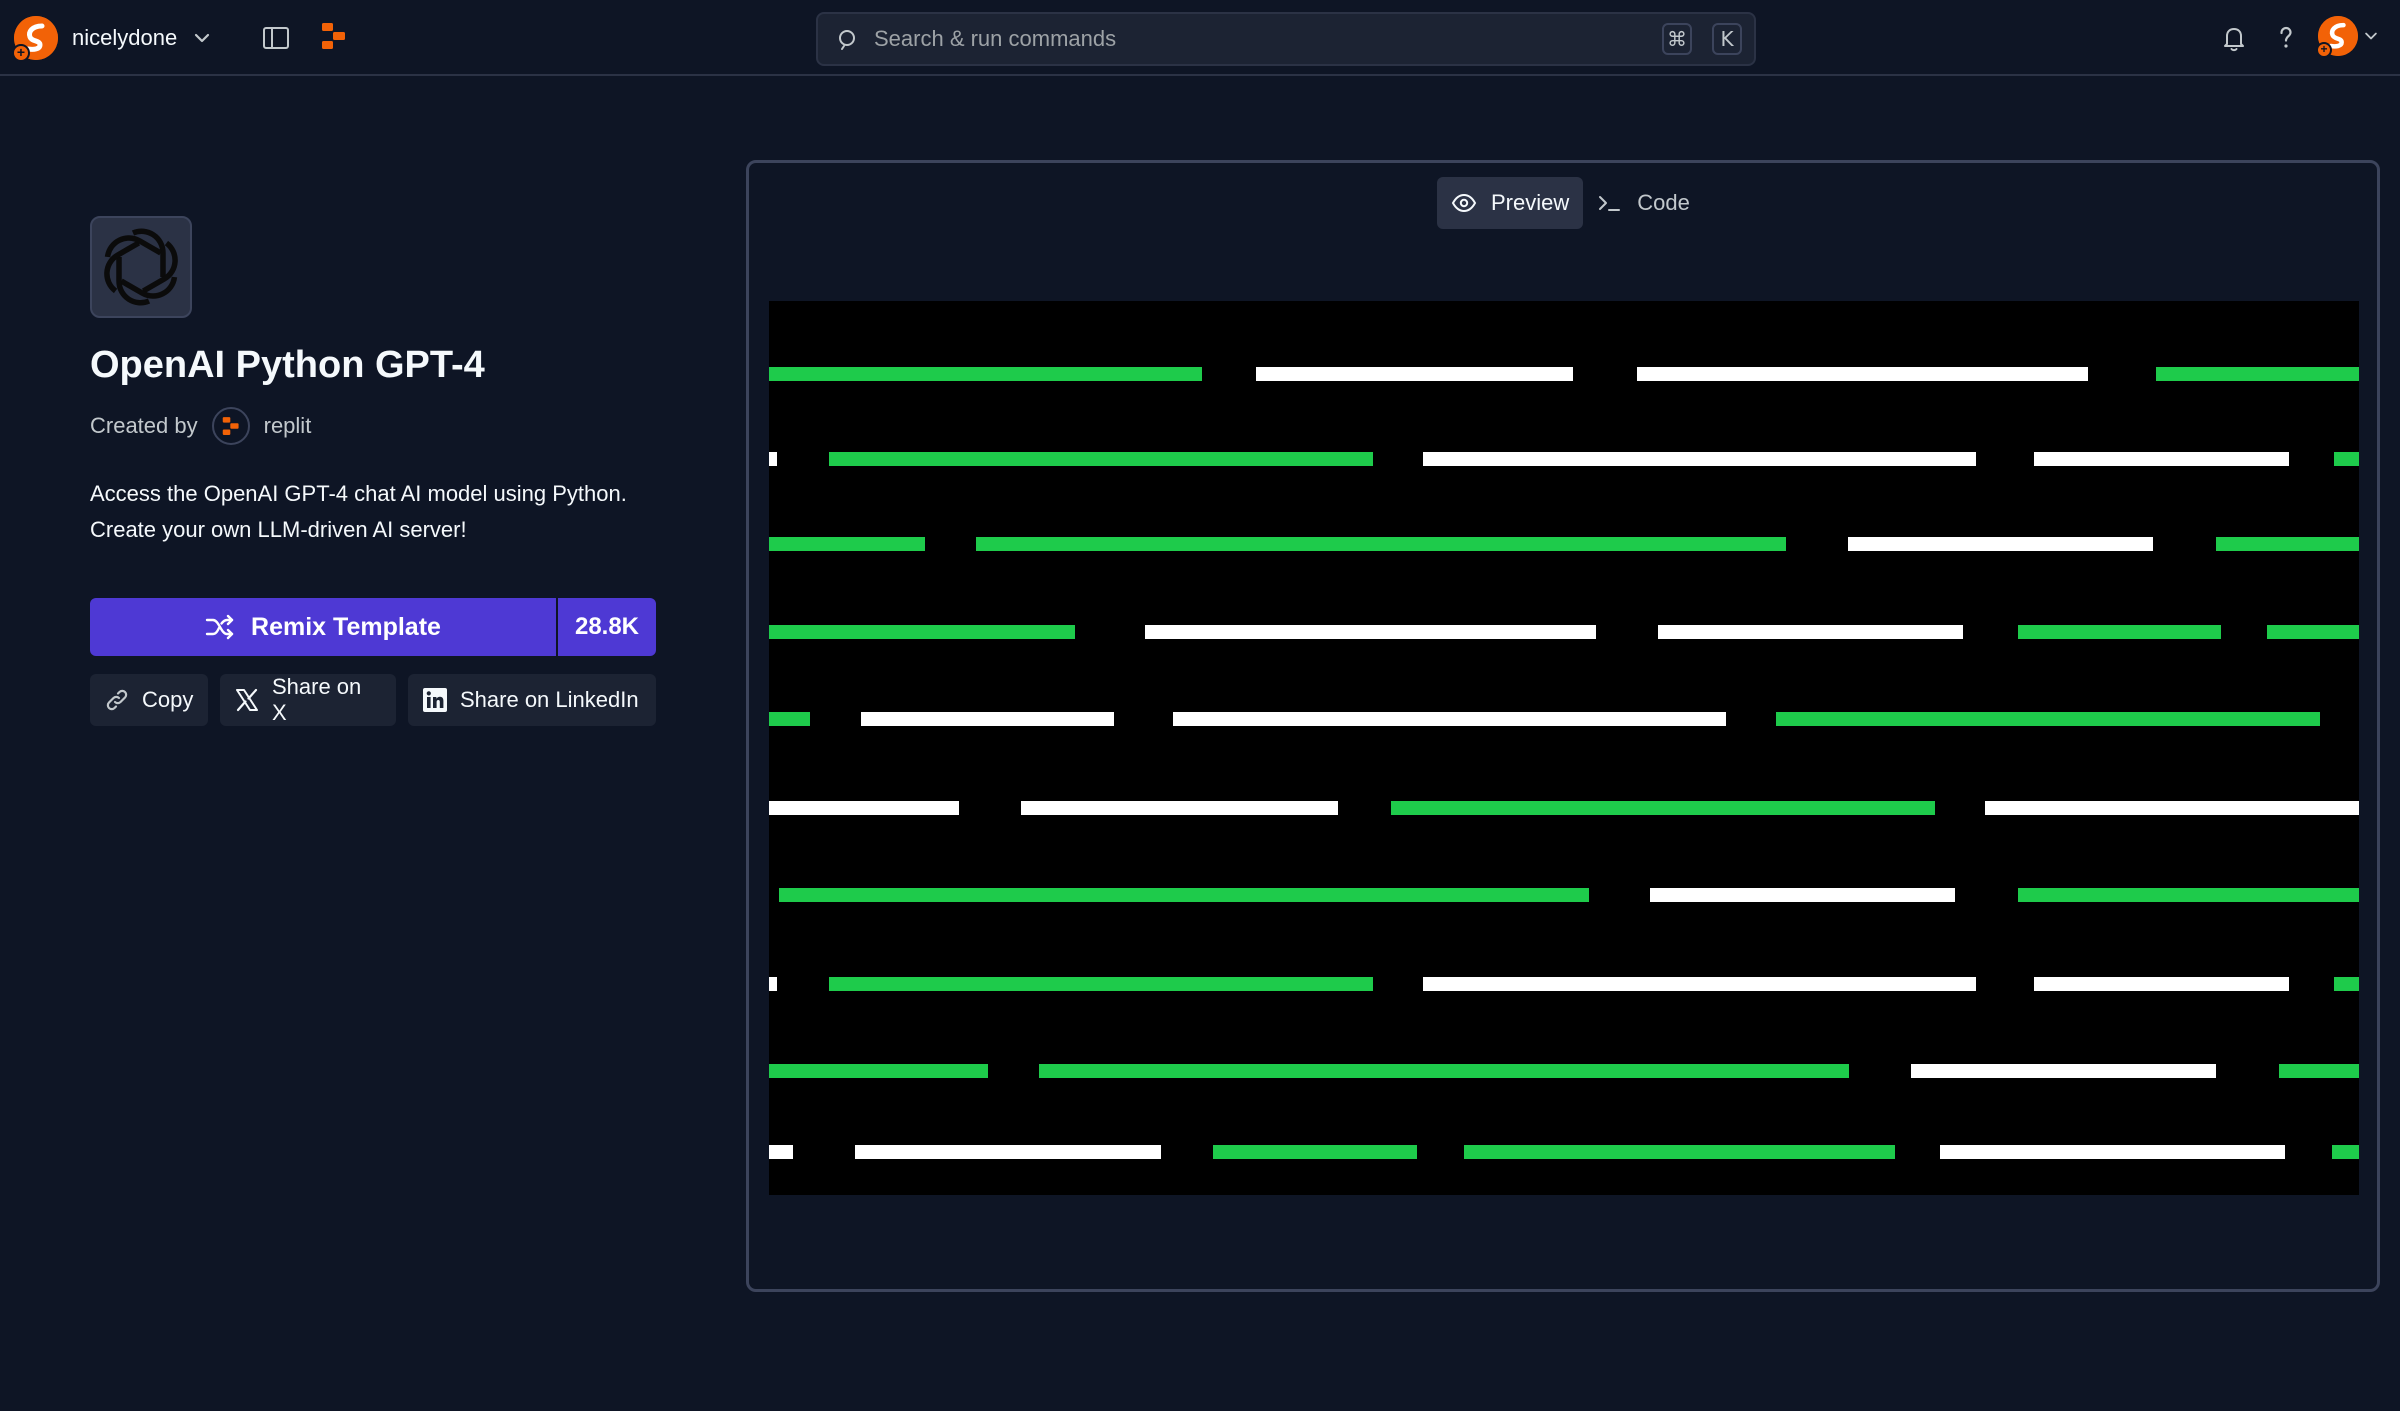 The height and width of the screenshot is (1411, 2400). What do you see at coordinates (35, 39) in the screenshot?
I see `user-avatar: +` at bounding box center [35, 39].